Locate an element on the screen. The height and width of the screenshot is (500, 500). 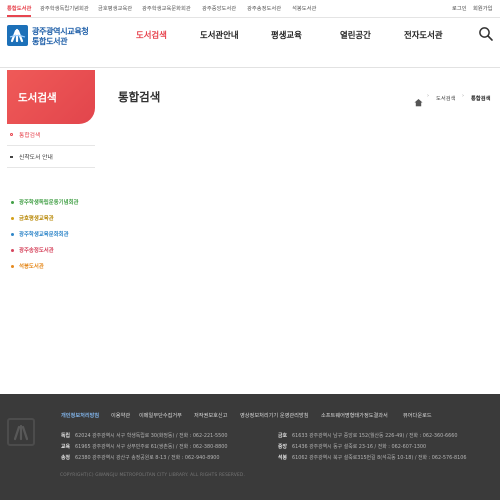
footer-link-privacy: 개인정보처리방침 is located at coordinates (80, 415).